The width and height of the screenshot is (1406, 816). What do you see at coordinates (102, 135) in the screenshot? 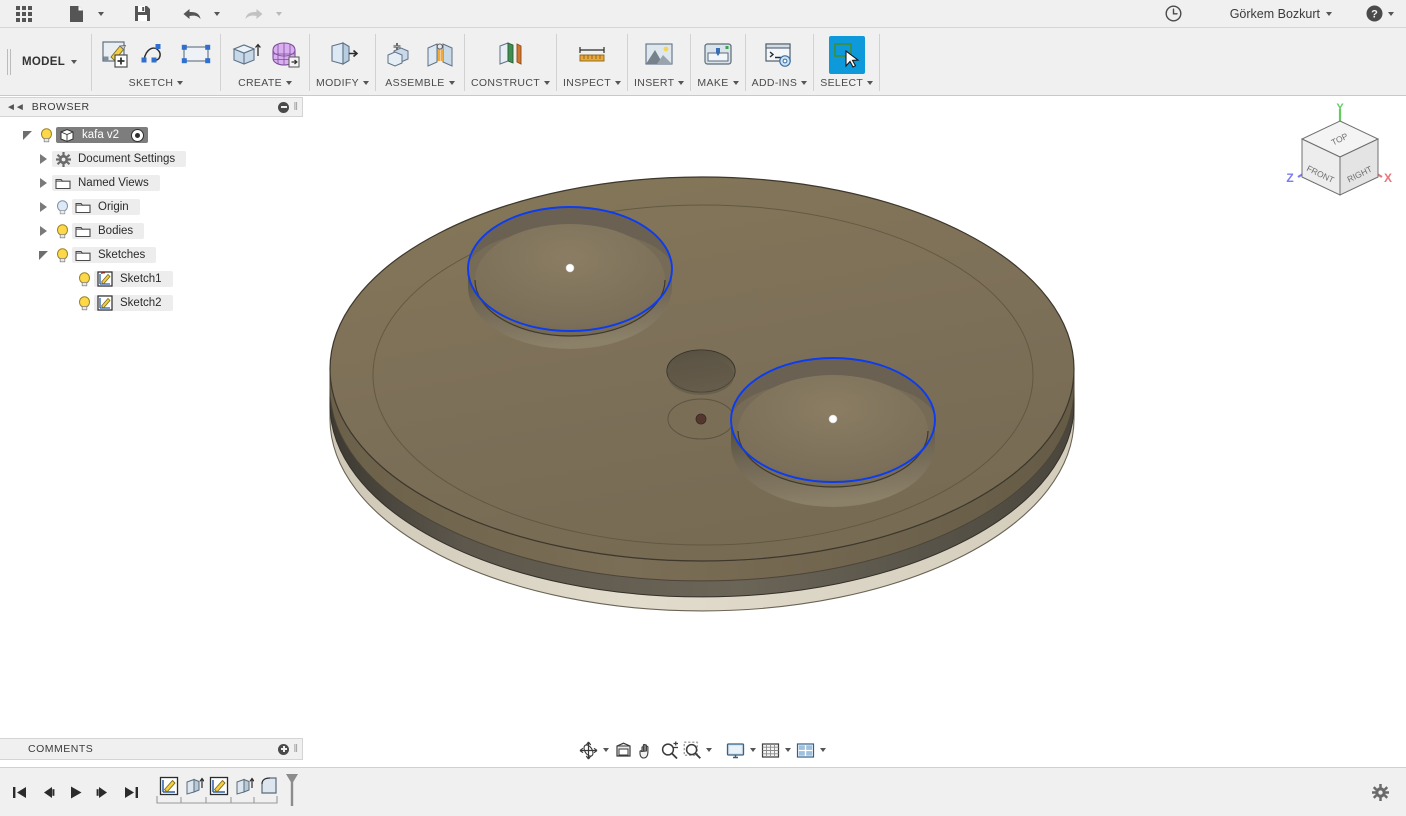
I see `tree-row-chip: kafa v2` at bounding box center [102, 135].